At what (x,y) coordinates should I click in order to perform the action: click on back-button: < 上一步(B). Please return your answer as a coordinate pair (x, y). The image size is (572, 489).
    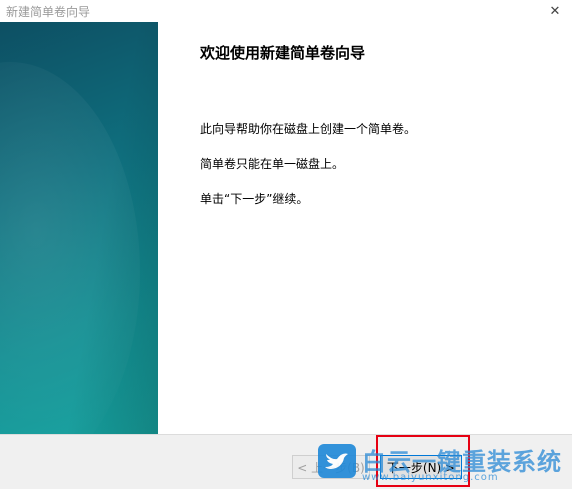
    Looking at the image, I should click on (331, 467).